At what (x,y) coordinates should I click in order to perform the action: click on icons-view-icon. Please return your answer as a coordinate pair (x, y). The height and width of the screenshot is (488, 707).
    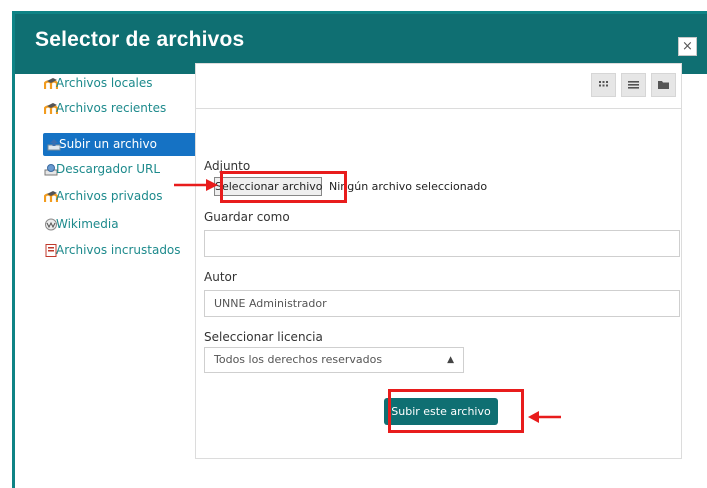
    Looking at the image, I should click on (603, 84).